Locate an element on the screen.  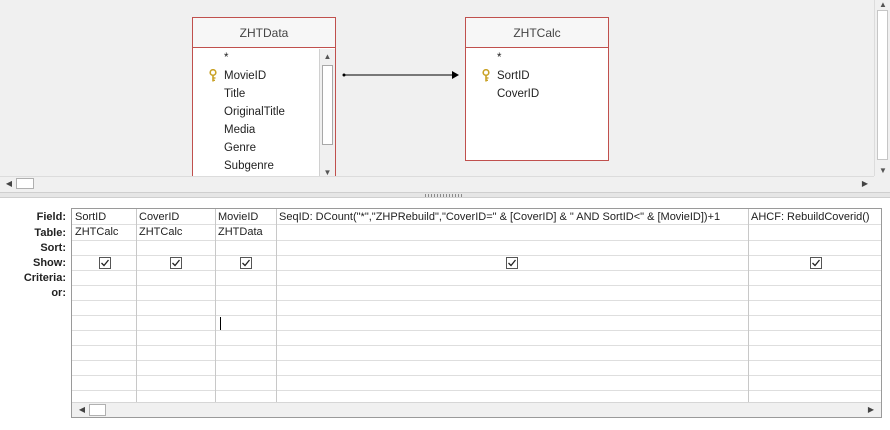
diagram-vertical-scrollbar: ▲ ▼ is located at coordinates (882, 88).